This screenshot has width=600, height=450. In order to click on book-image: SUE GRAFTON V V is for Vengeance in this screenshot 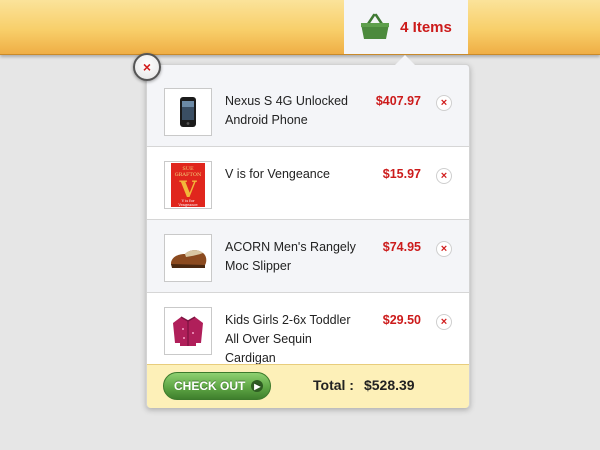, I will do `click(188, 185)`.